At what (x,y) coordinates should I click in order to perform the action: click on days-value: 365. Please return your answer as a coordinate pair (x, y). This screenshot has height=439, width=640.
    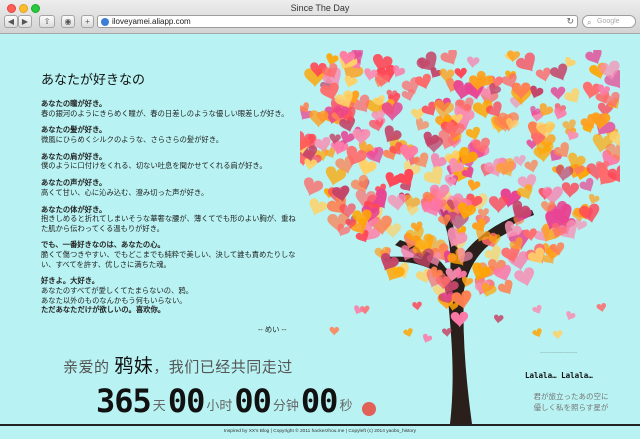
    Looking at the image, I should click on (124, 401).